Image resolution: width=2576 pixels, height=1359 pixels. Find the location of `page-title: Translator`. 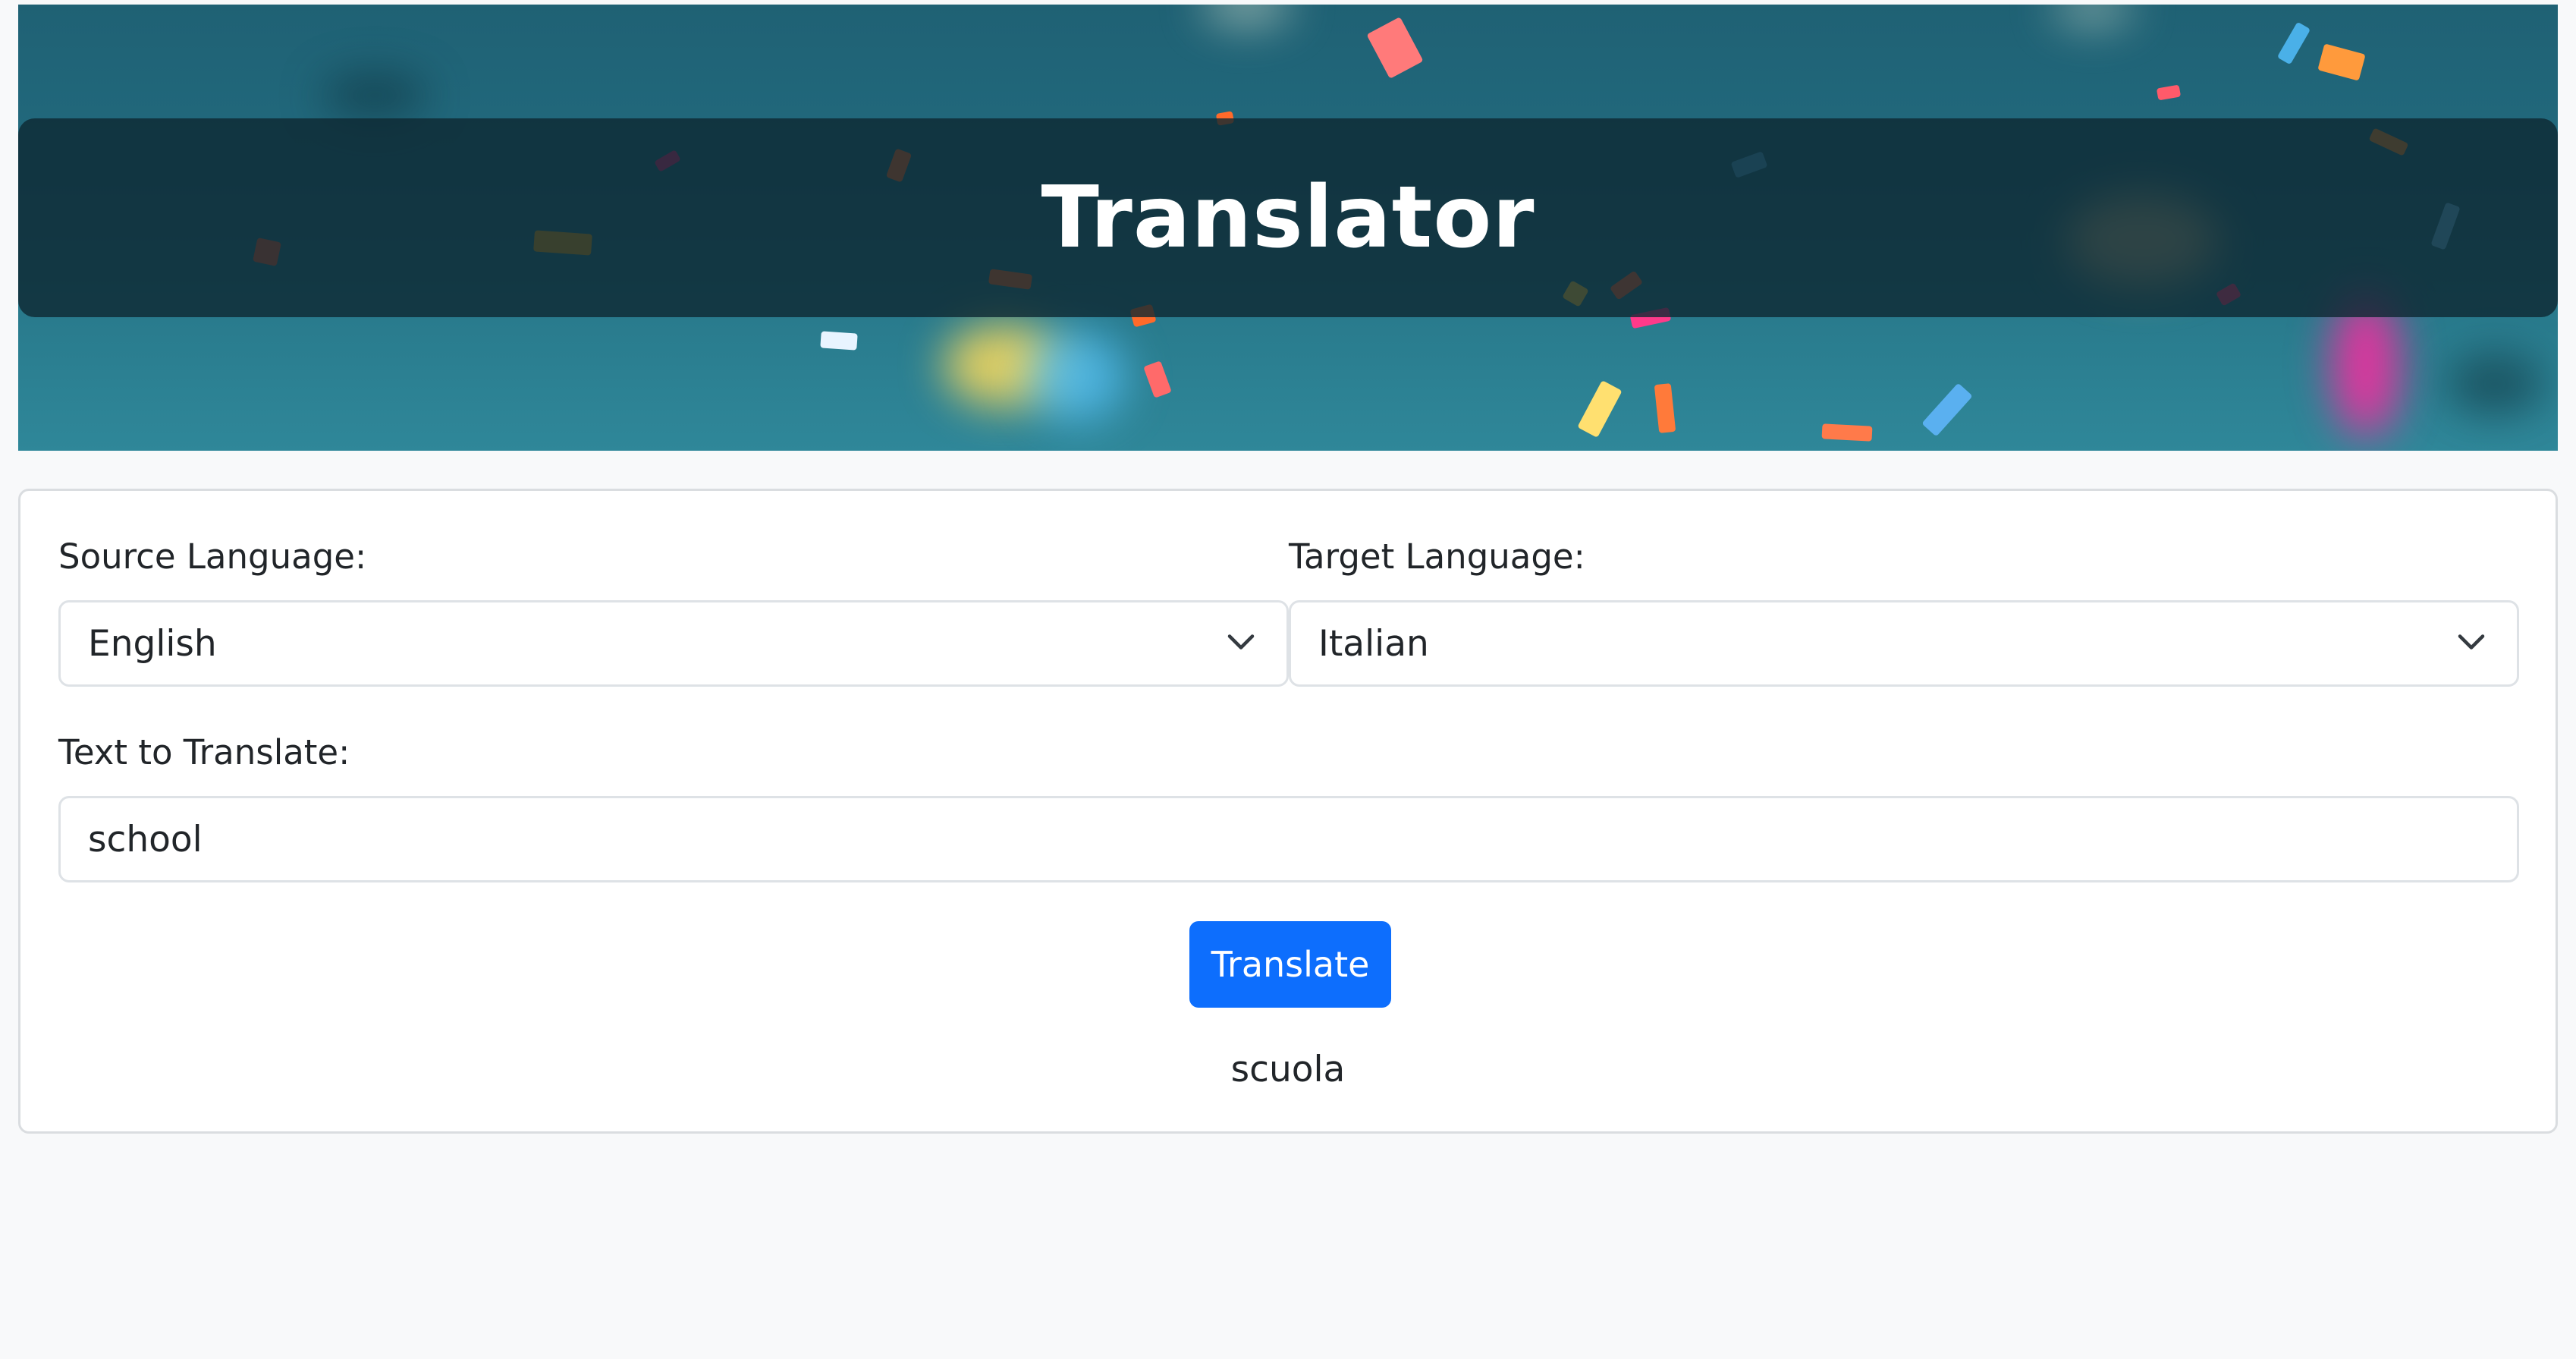

page-title: Translator is located at coordinates (1288, 217).